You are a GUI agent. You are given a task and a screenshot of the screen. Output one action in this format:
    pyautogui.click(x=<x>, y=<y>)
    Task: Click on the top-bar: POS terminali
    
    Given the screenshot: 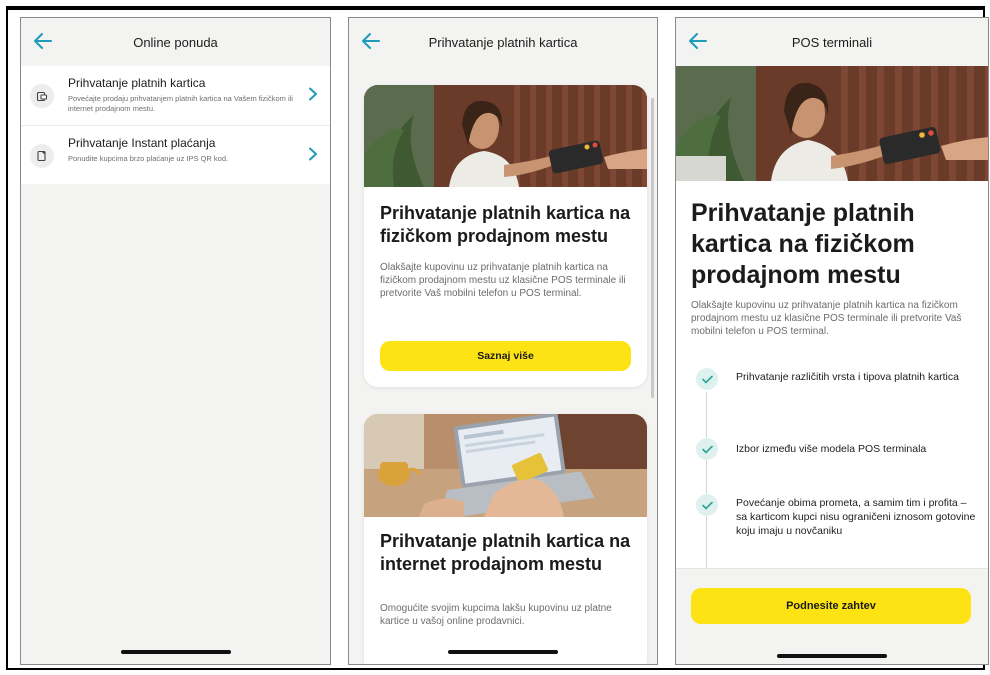 What is the action you would take?
    pyautogui.click(x=832, y=42)
    